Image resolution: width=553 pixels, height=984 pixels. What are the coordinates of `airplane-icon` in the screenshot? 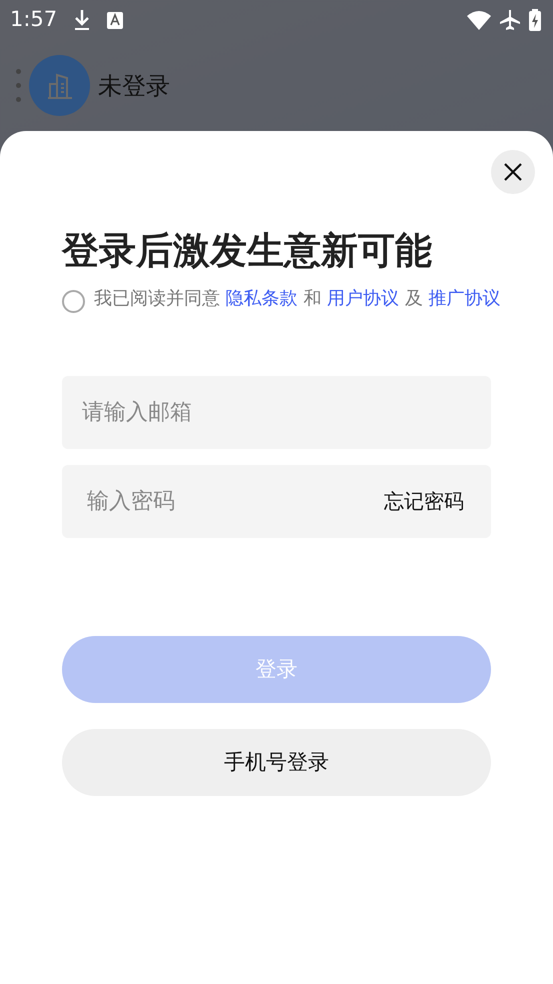 It's located at (510, 20).